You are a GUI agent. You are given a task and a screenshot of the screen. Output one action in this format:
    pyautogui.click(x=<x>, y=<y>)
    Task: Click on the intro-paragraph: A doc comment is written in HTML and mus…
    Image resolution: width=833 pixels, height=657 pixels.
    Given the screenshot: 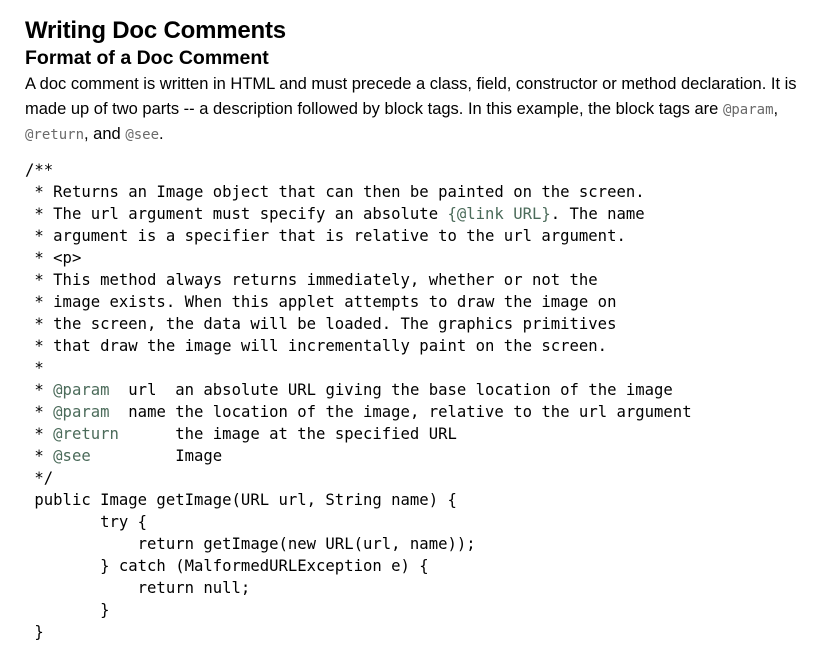 What is the action you would take?
    pyautogui.click(x=420, y=110)
    